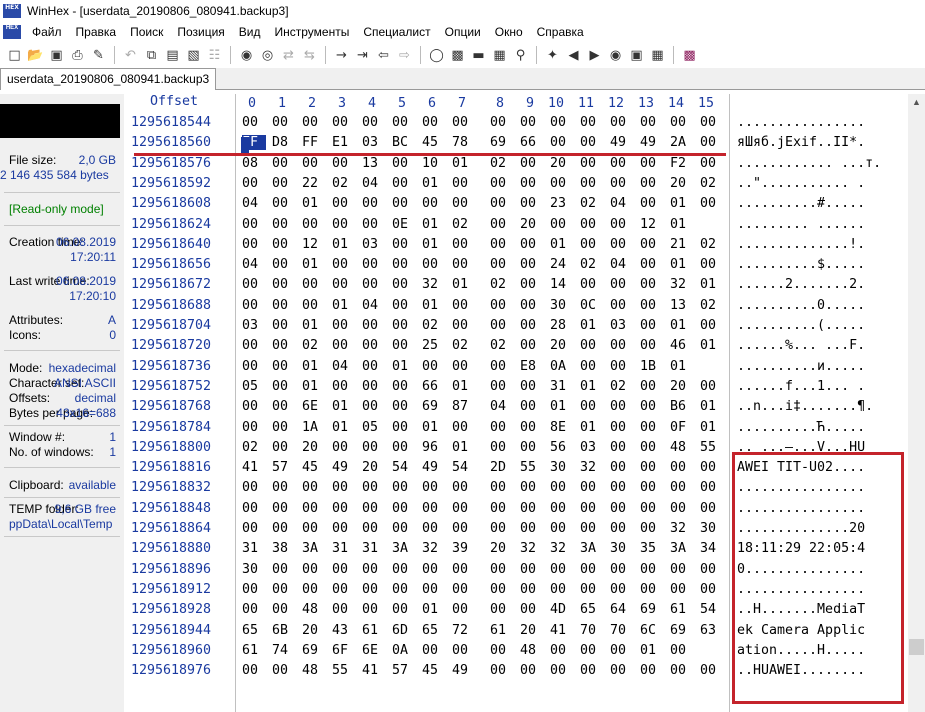 Image resolution: width=925 pixels, height=712 pixels. I want to click on row-offset: 1295618720, so click(171, 345).